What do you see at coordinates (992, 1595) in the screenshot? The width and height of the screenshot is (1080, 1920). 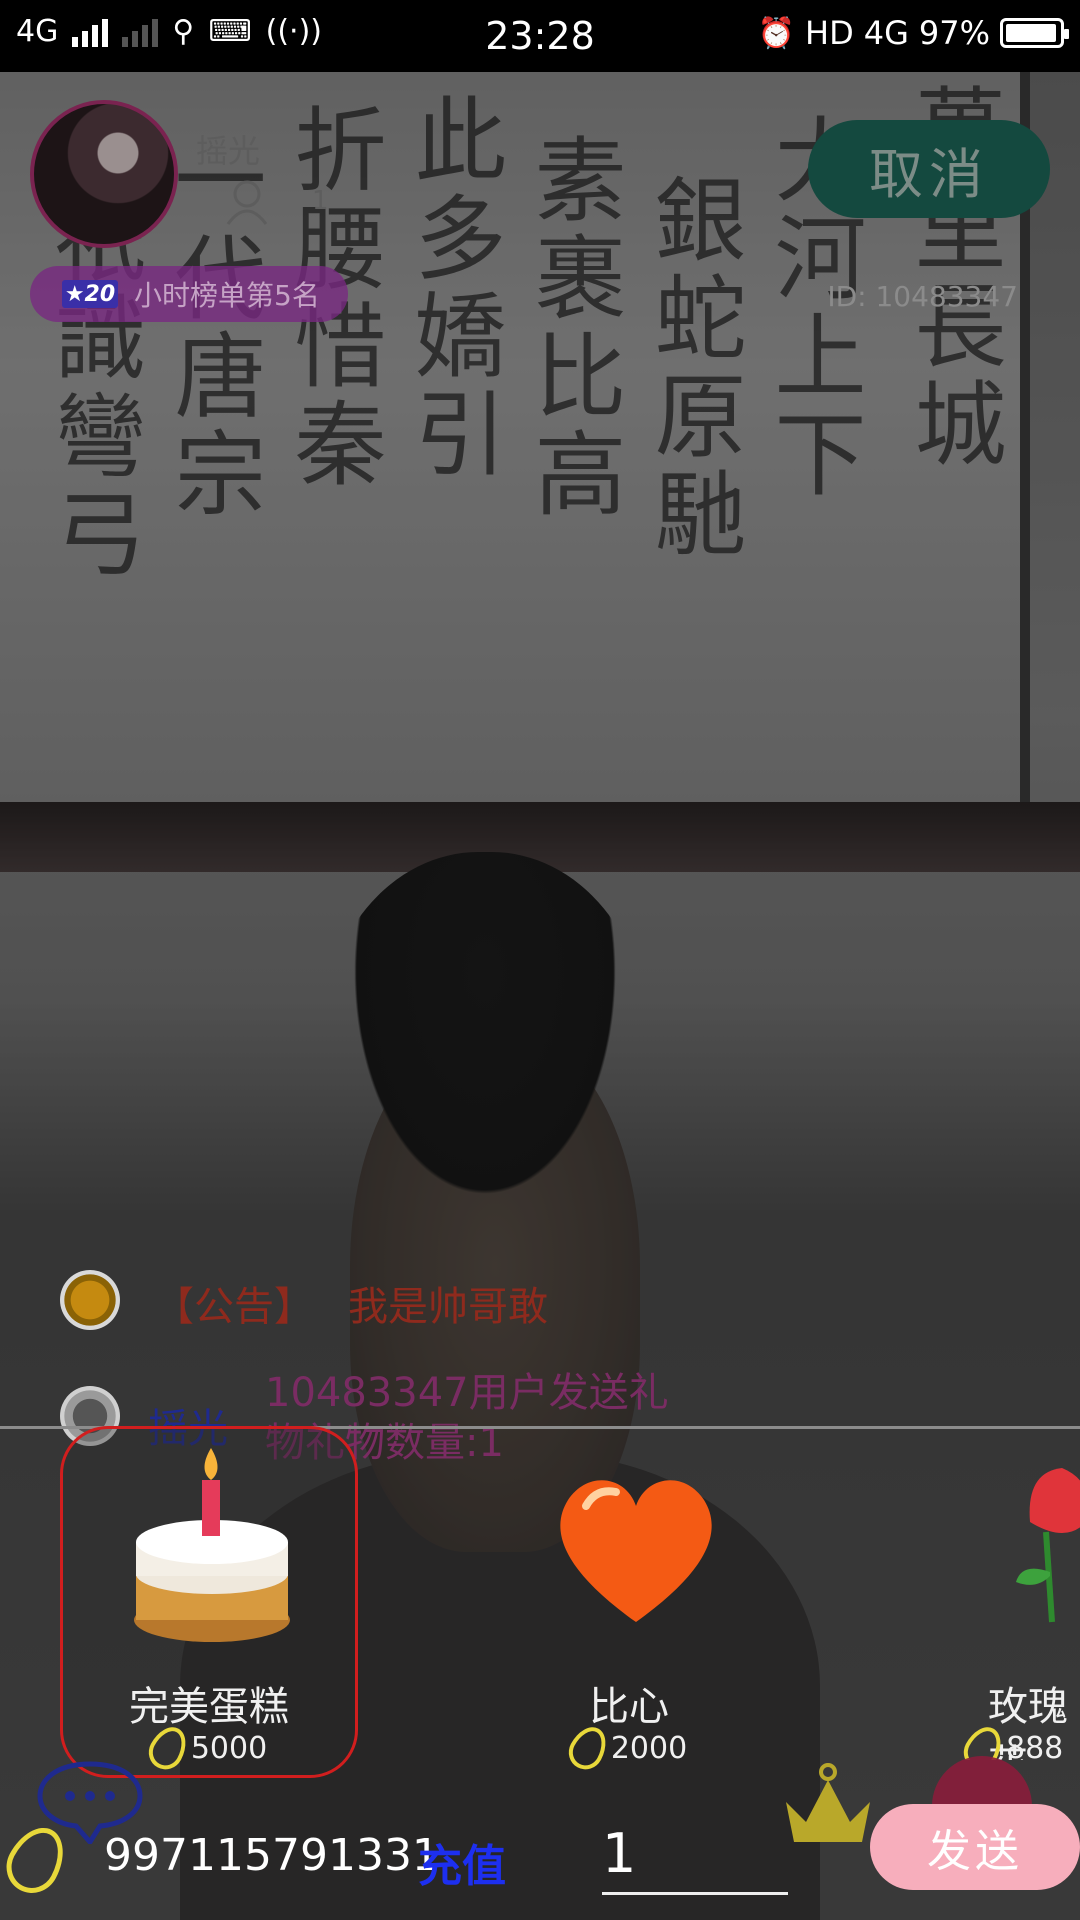 I see `gift-item-rose: 玫瑰花 888` at bounding box center [992, 1595].